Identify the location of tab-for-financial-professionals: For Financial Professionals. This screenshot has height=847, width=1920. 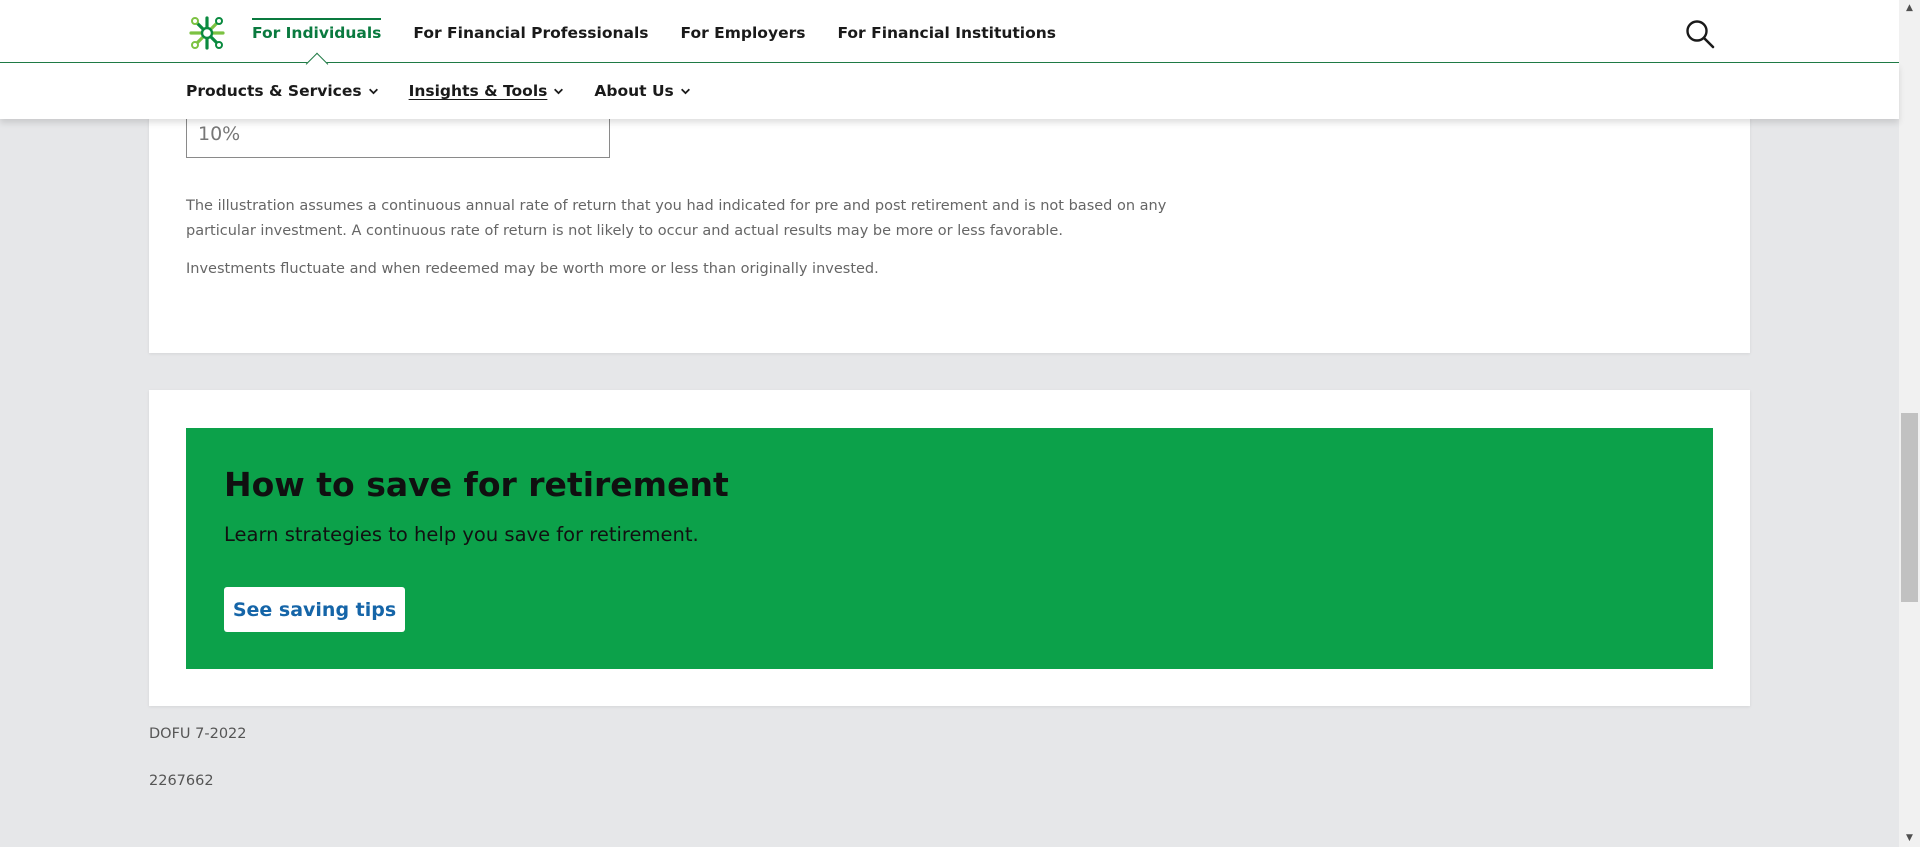
(530, 31).